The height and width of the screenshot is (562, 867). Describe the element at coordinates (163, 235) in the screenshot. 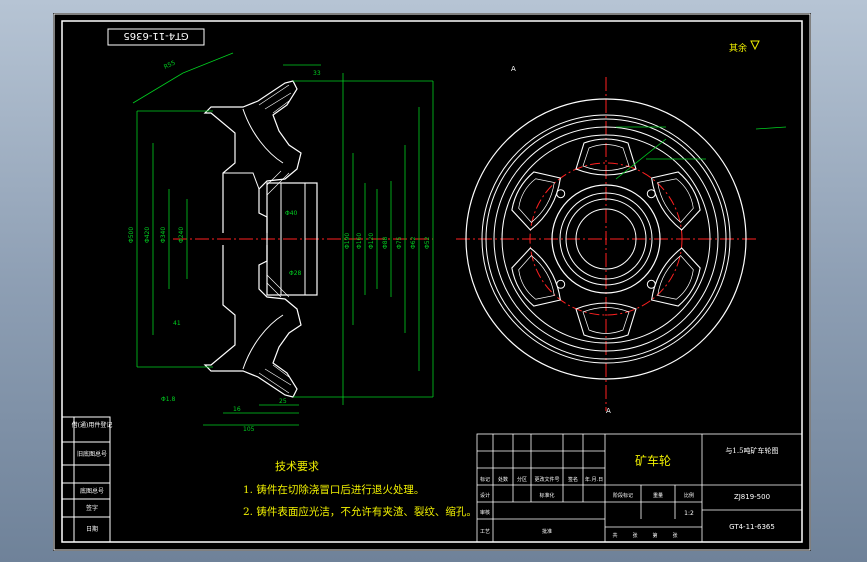

I see `dim-2: Φ340` at that location.